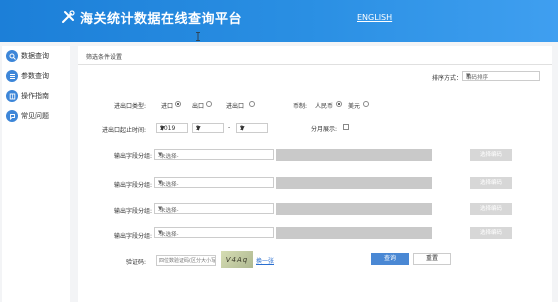 This screenshot has width=558, height=302. I want to click on sidebar-item-label: 数据查询, so click(35, 56).